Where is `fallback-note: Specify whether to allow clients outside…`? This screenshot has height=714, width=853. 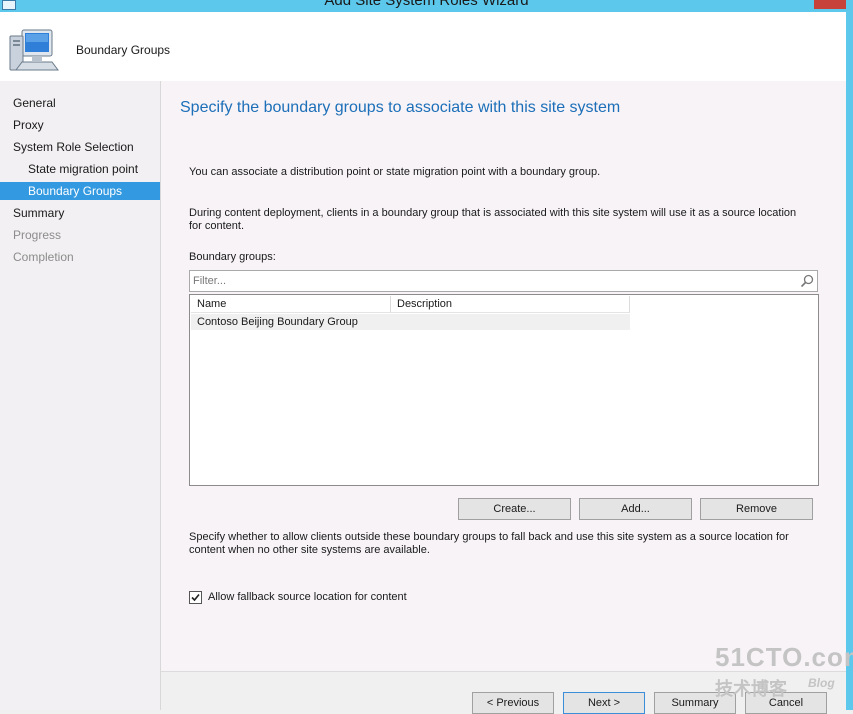
fallback-note: Specify whether to allow clients outside… is located at coordinates (489, 543).